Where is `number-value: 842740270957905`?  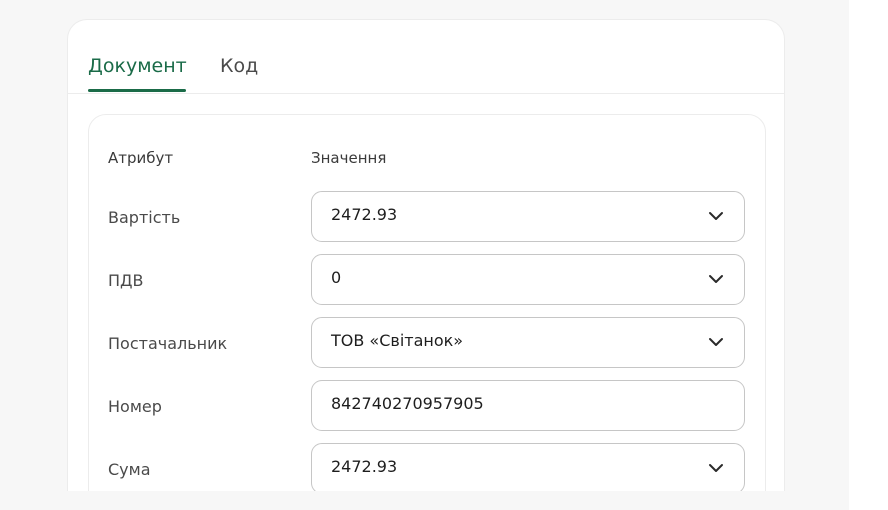 number-value: 842740270957905 is located at coordinates (407, 403).